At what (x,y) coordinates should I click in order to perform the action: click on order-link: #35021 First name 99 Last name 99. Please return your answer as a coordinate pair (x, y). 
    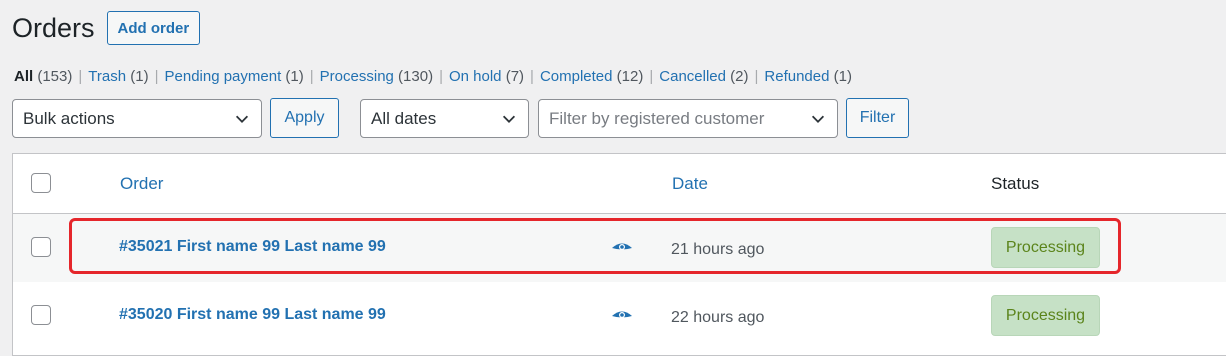
    Looking at the image, I should click on (252, 247).